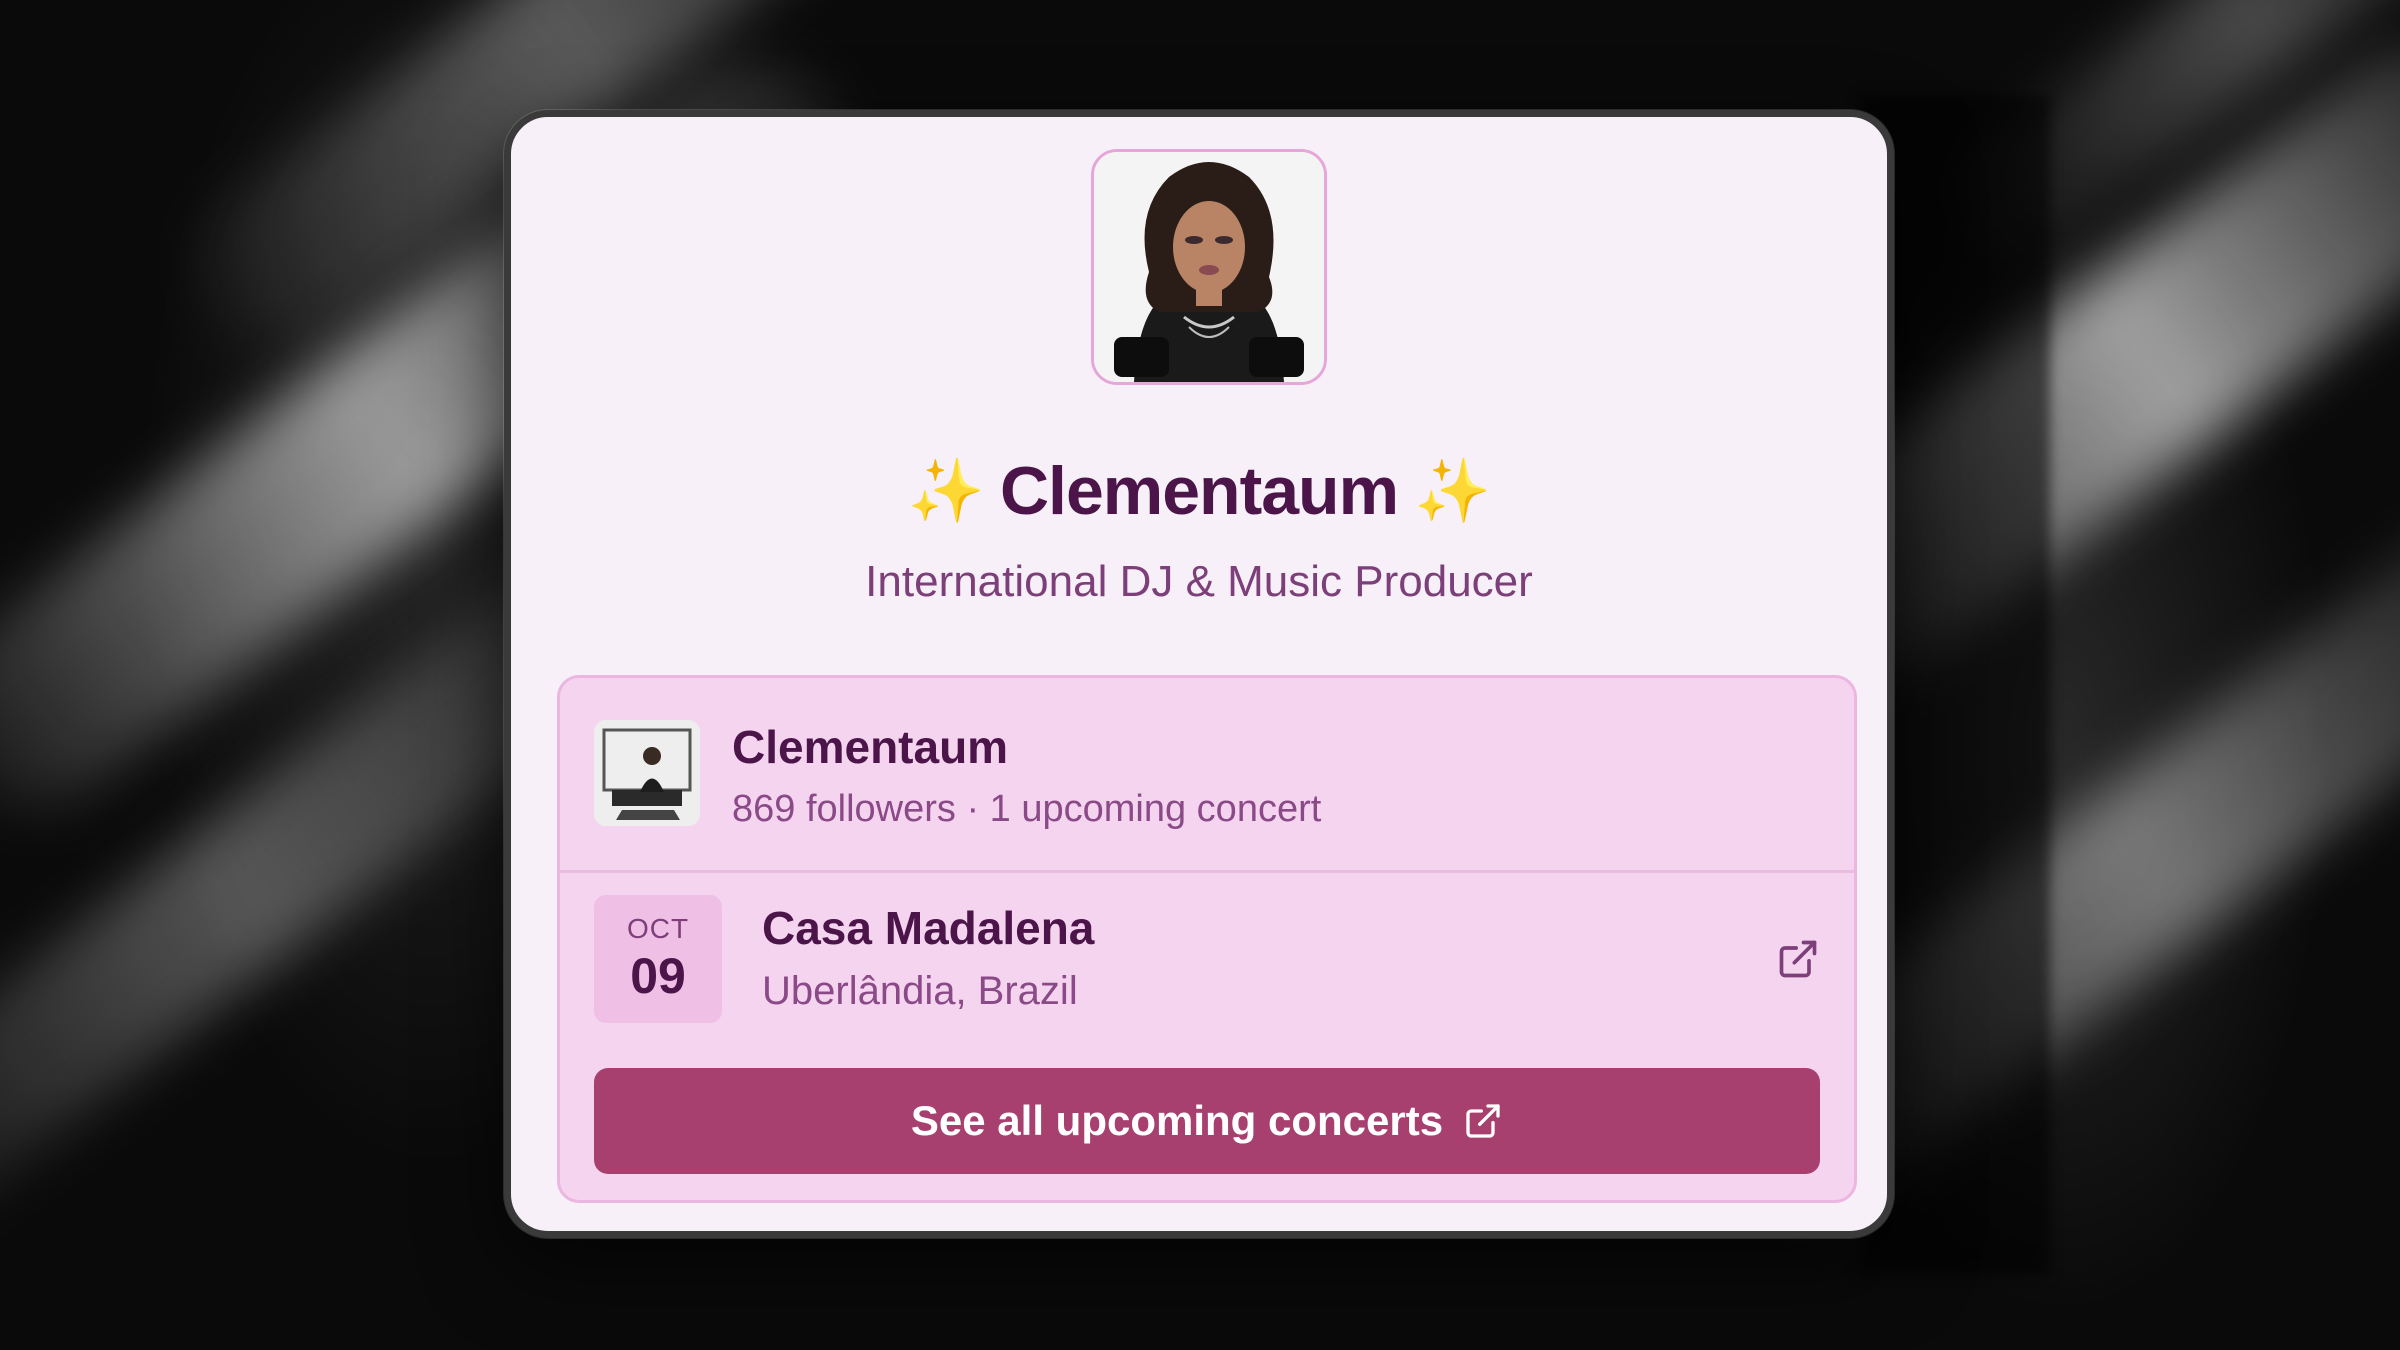 The width and height of the screenshot is (2400, 1350). I want to click on see-all-concerts-button: See all upcoming concerts, so click(1207, 1121).